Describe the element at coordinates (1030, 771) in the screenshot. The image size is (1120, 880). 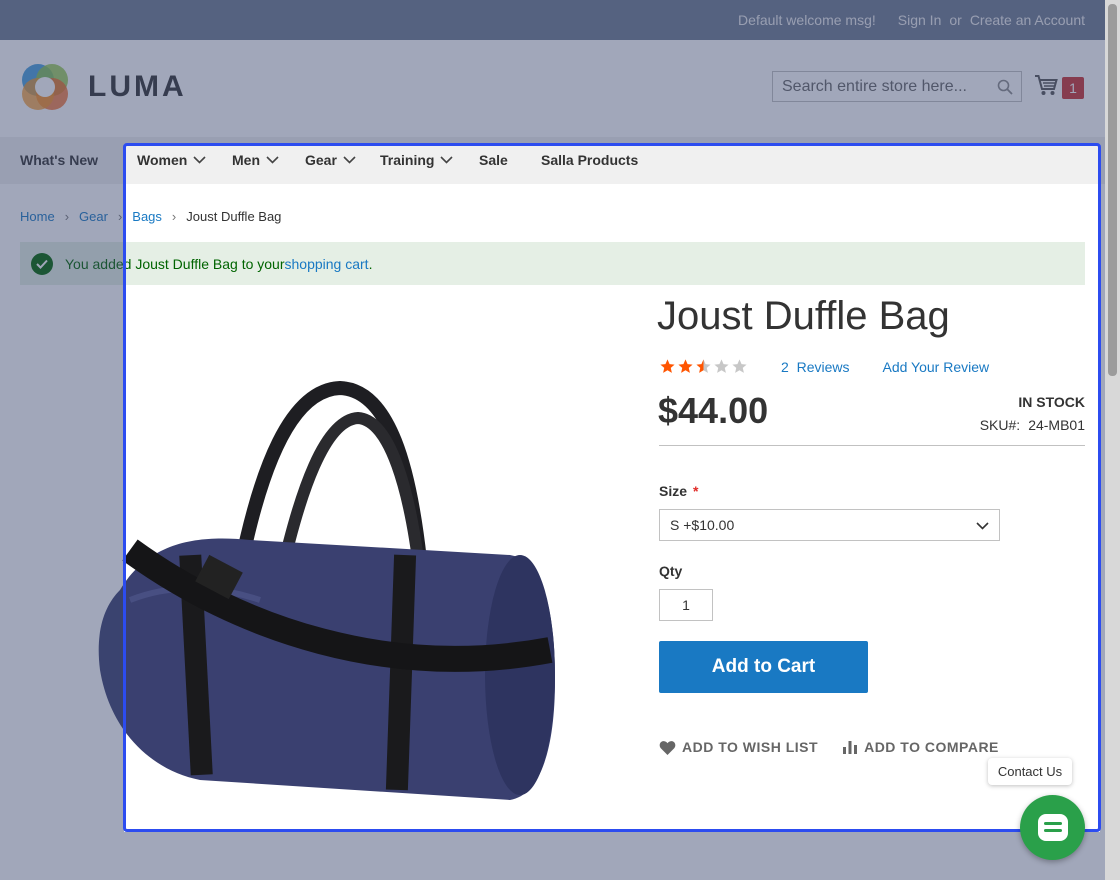
I see `contact-us-label: Contact Us` at that location.